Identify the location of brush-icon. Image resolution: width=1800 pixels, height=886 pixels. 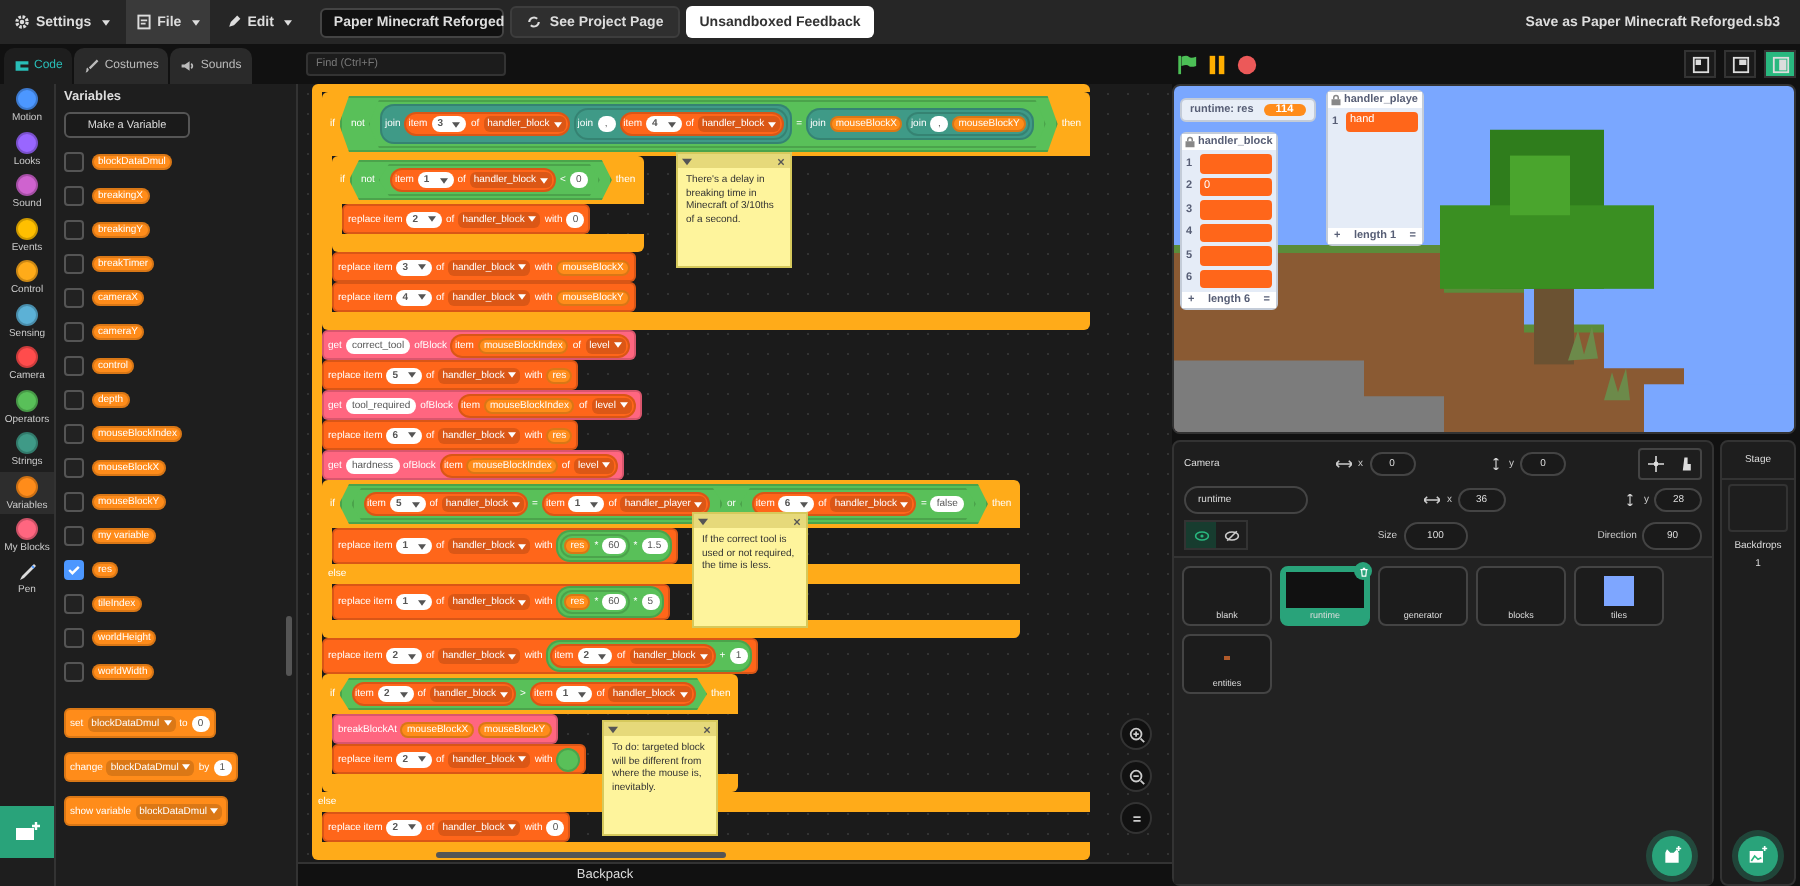
(92, 66).